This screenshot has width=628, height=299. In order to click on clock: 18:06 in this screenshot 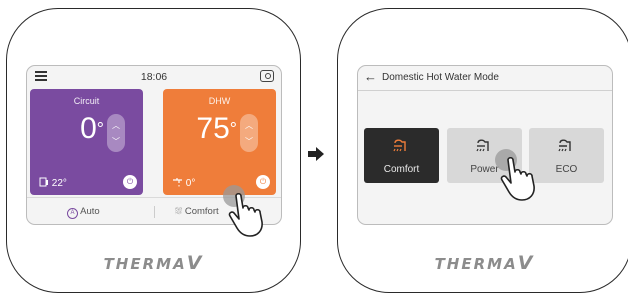, I will do `click(154, 77)`.